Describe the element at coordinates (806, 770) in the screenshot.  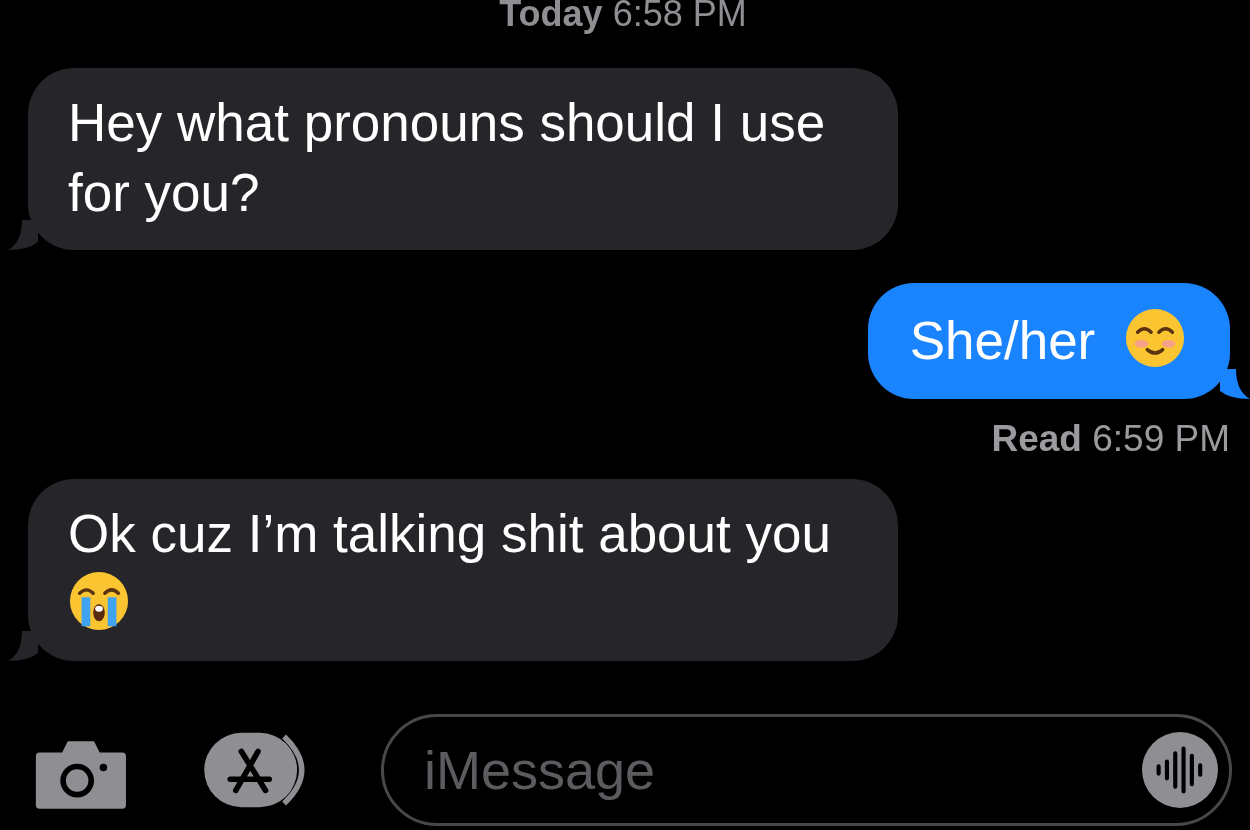
I see `message-field: iMessage` at that location.